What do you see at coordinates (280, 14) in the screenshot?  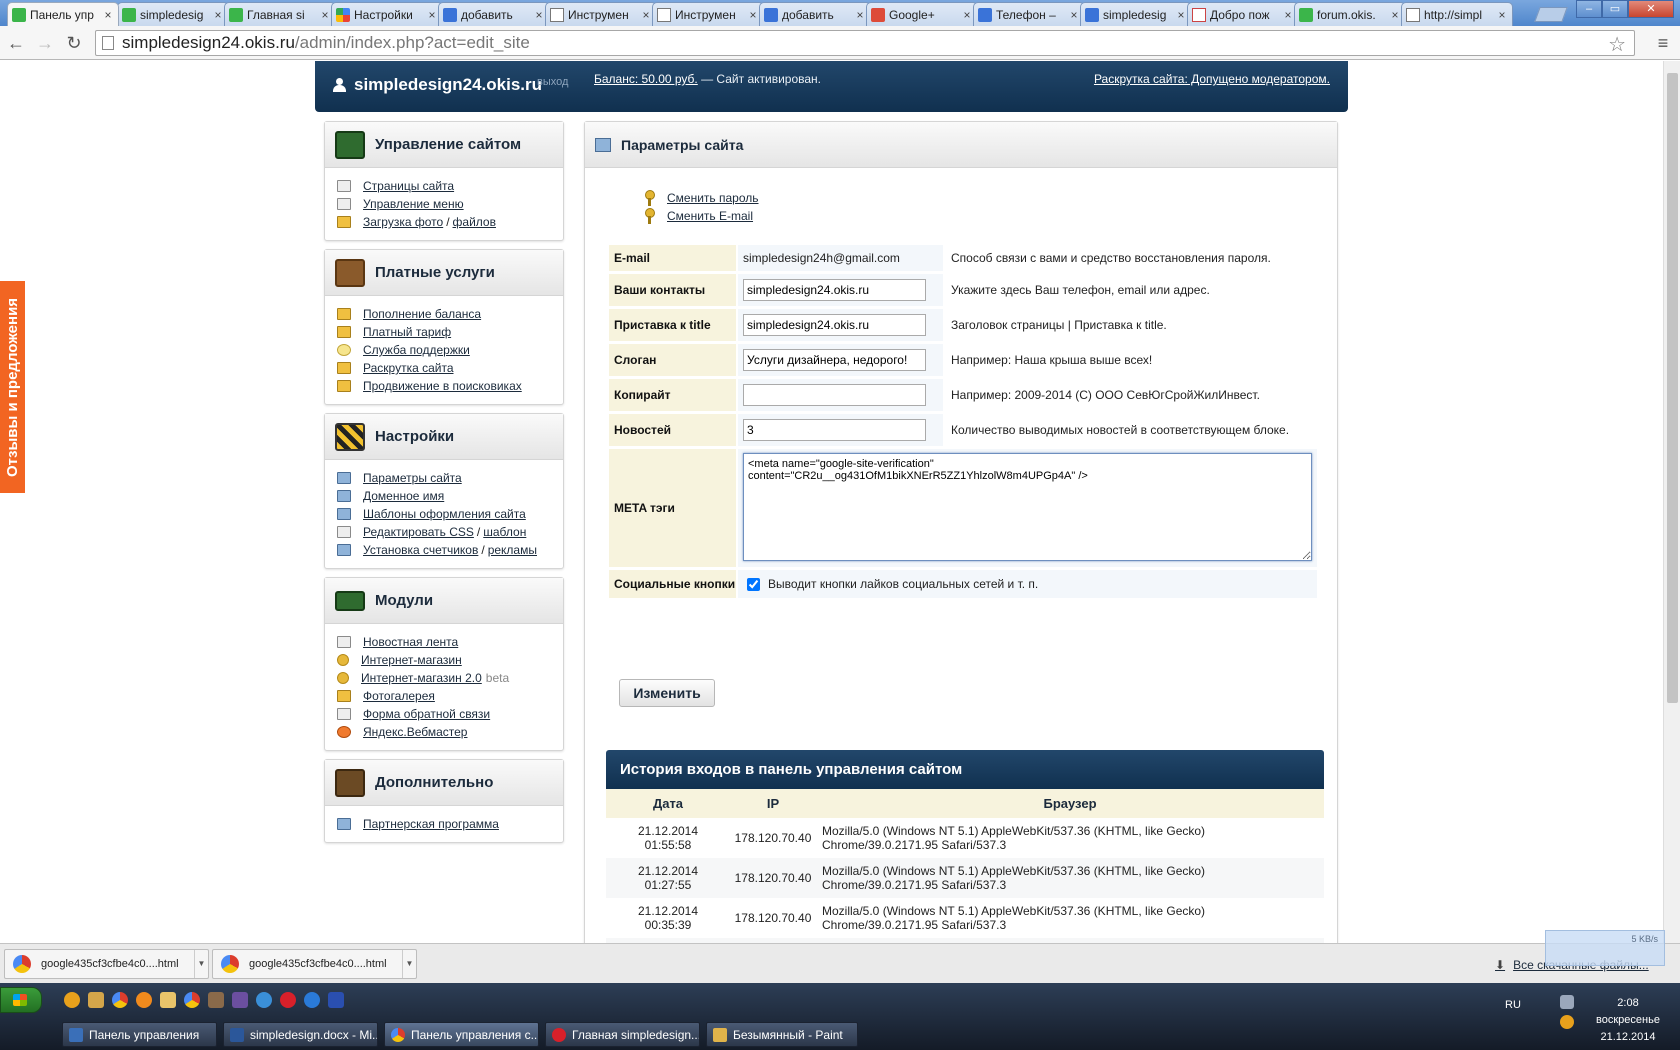 I see `browser-tab: Главная si ×` at bounding box center [280, 14].